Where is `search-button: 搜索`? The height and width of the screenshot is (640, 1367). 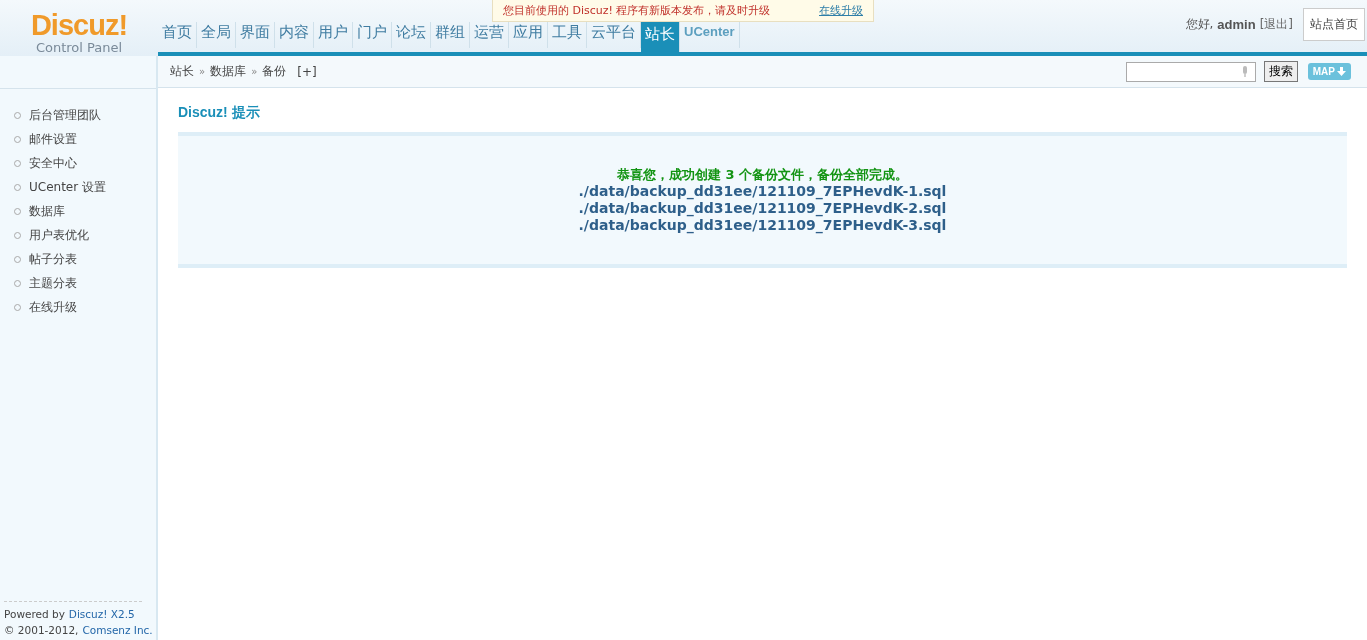
search-button: 搜索 is located at coordinates (1280, 71).